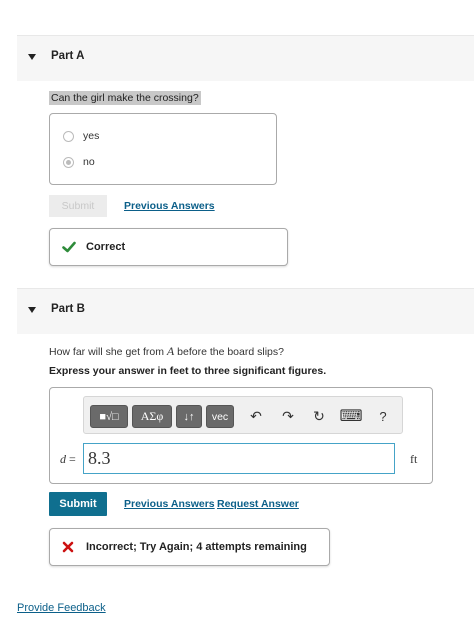  Describe the element at coordinates (72, 459) in the screenshot. I see `equals-sign: =` at that location.